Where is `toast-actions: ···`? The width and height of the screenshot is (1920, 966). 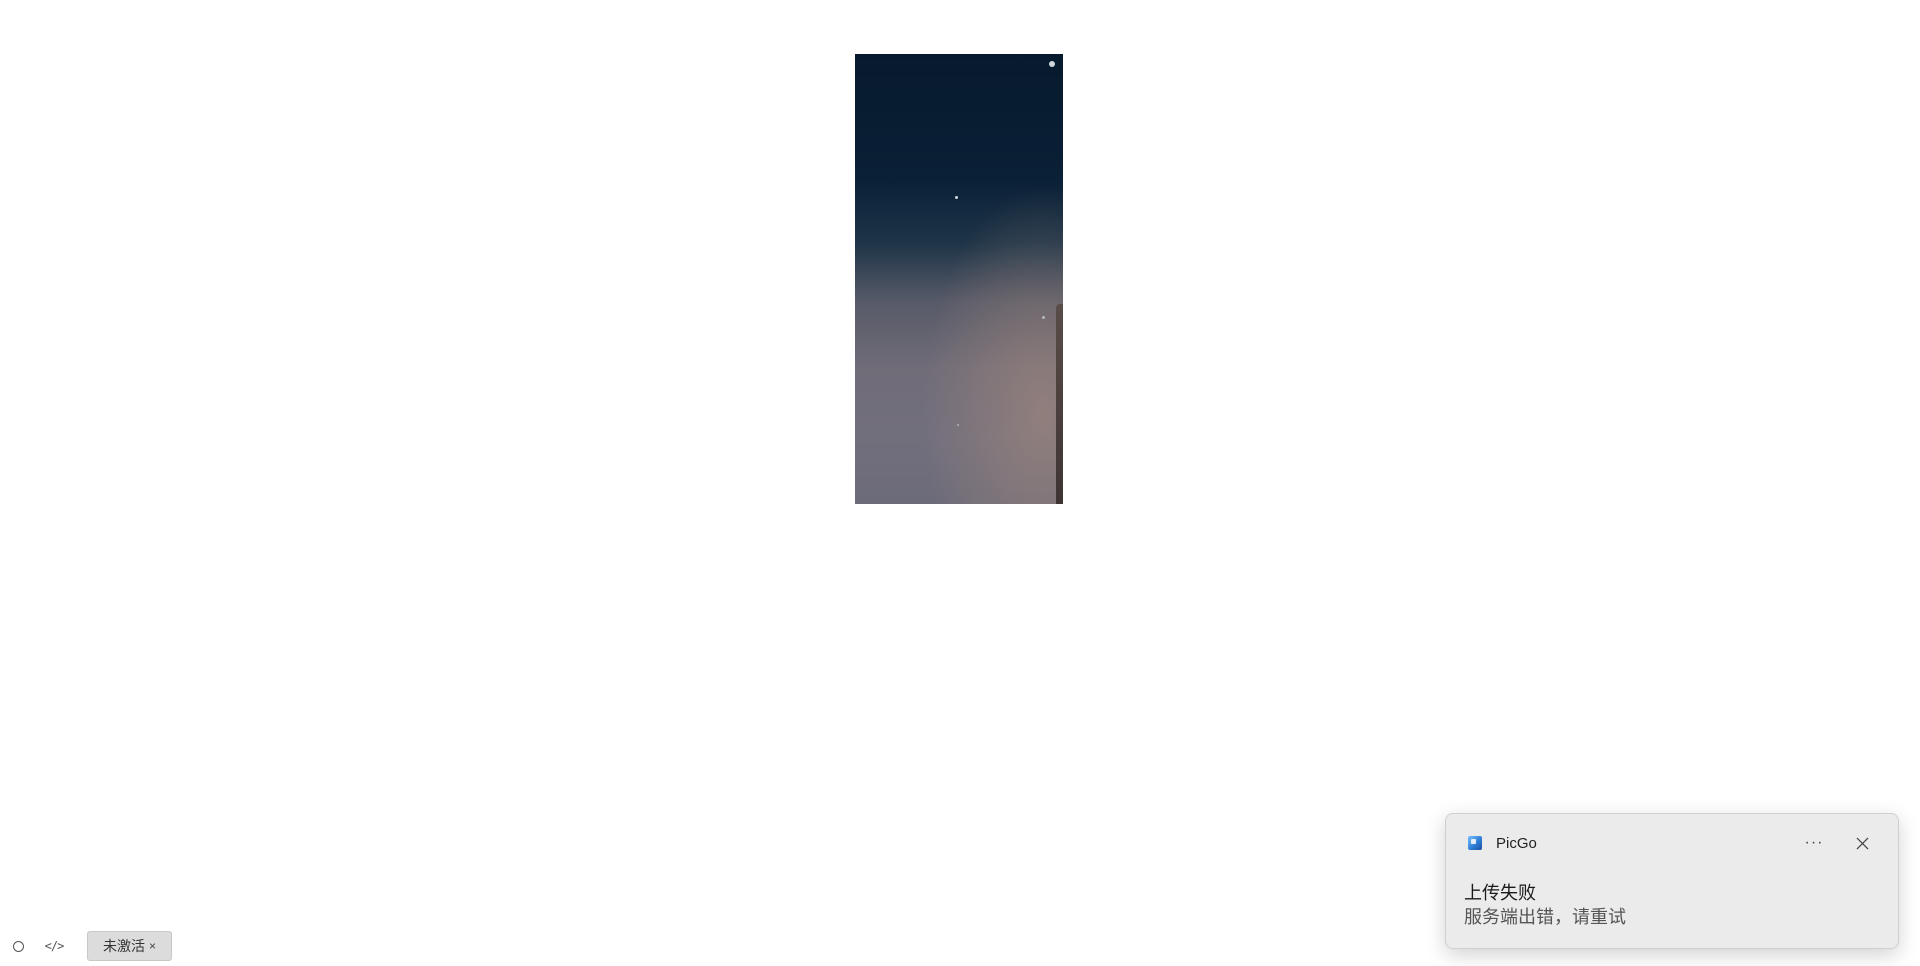
toast-actions: ··· is located at coordinates (1838, 843).